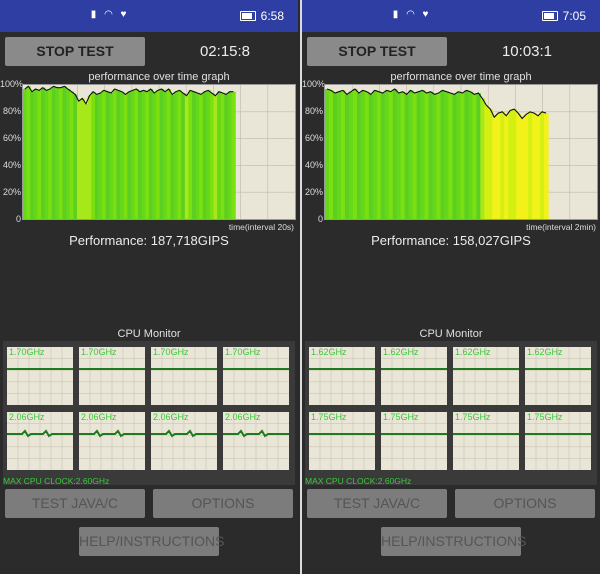  I want to click on status-right: 6:58, so click(261, 16).